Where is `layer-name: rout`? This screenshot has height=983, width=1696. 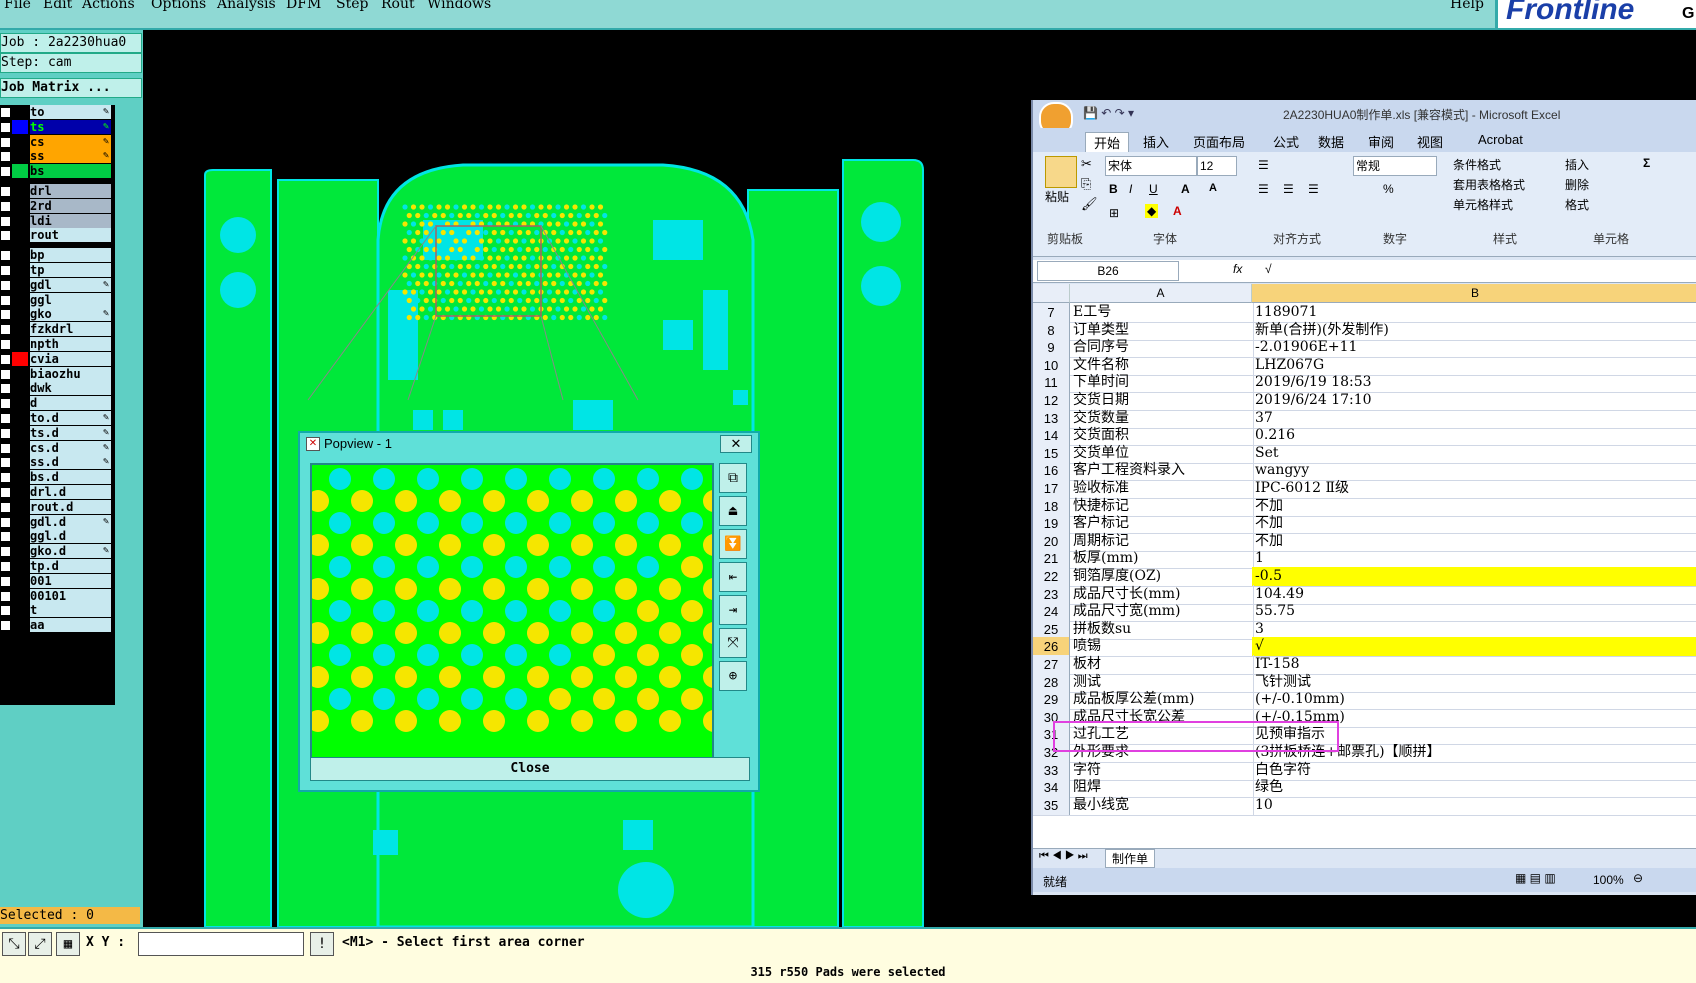
layer-name: rout is located at coordinates (70, 235).